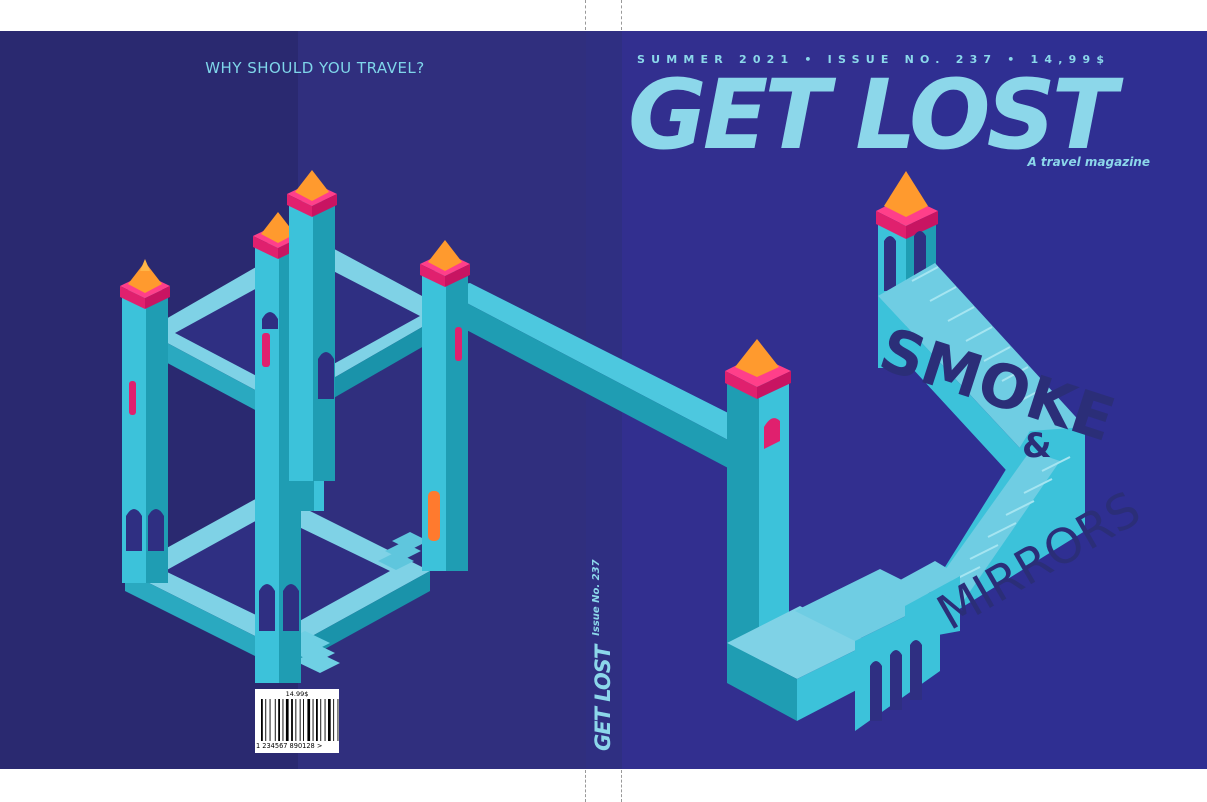 The width and height of the screenshot is (1207, 802). I want to click on spine: GET LOST Issue No. 237, so click(603, 646).